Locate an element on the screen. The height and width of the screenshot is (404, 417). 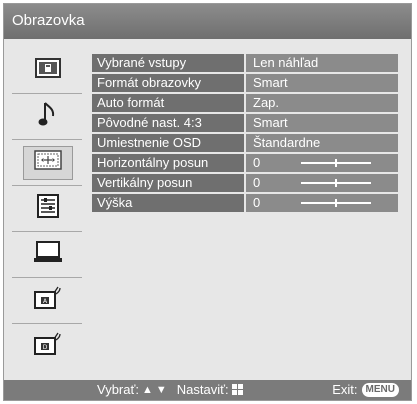
picture-icon is located at coordinates (47, 70).